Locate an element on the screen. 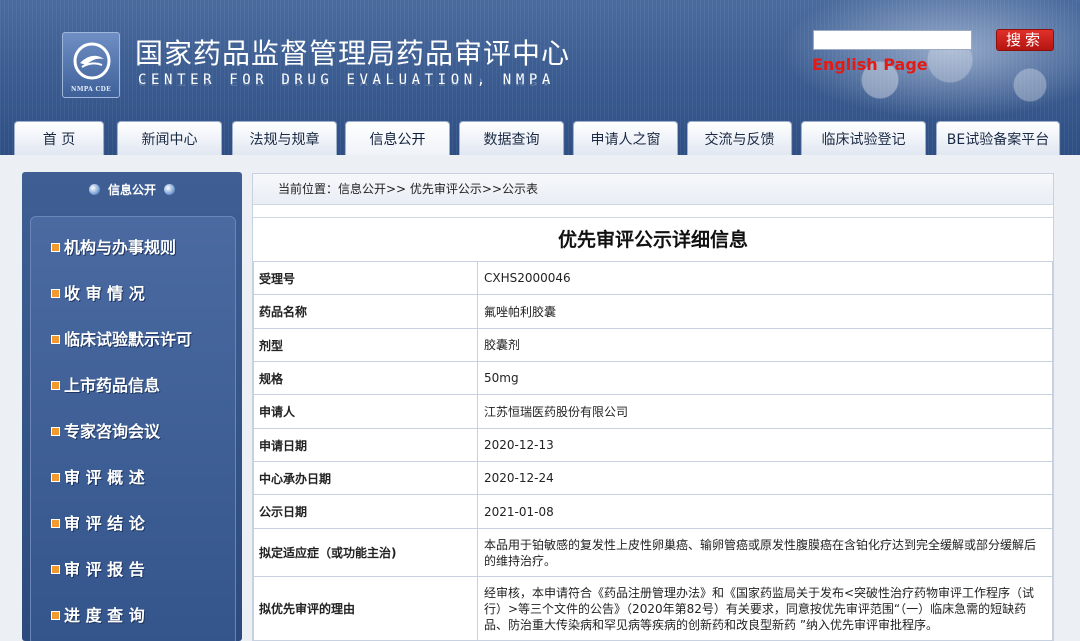 The image size is (1080, 641). breadcrumb: 当前位置：信息公开>> 优先审评公示>>公示表 is located at coordinates (653, 189).